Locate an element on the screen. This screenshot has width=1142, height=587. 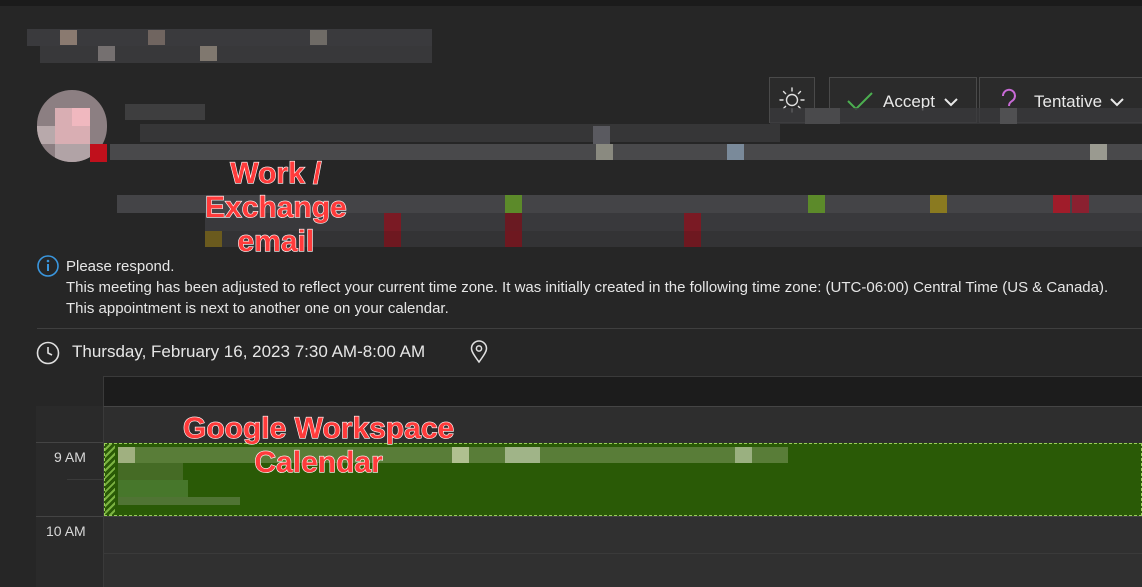
status-badge is located at coordinates (98, 153).